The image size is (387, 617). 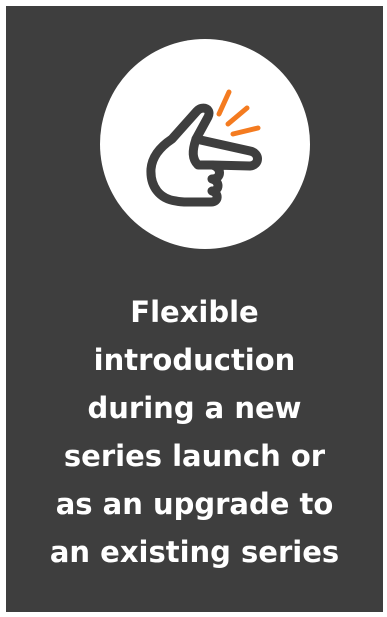 I want to click on caption-line: Flexible, so click(x=194, y=312).